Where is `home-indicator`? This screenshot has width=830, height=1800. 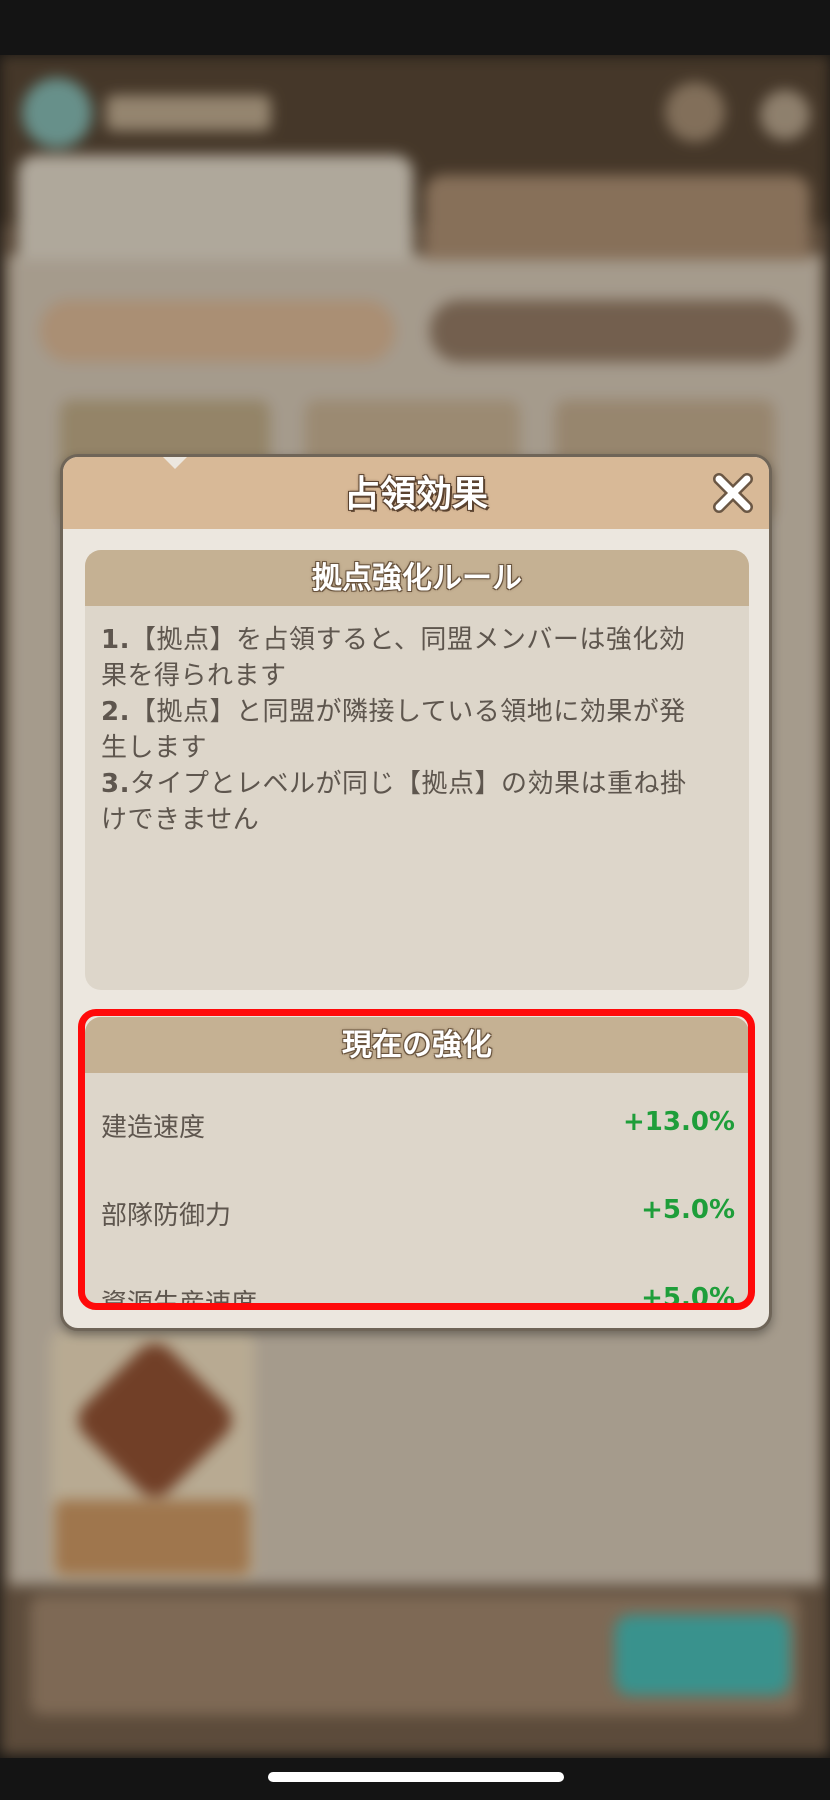 home-indicator is located at coordinates (416, 1777).